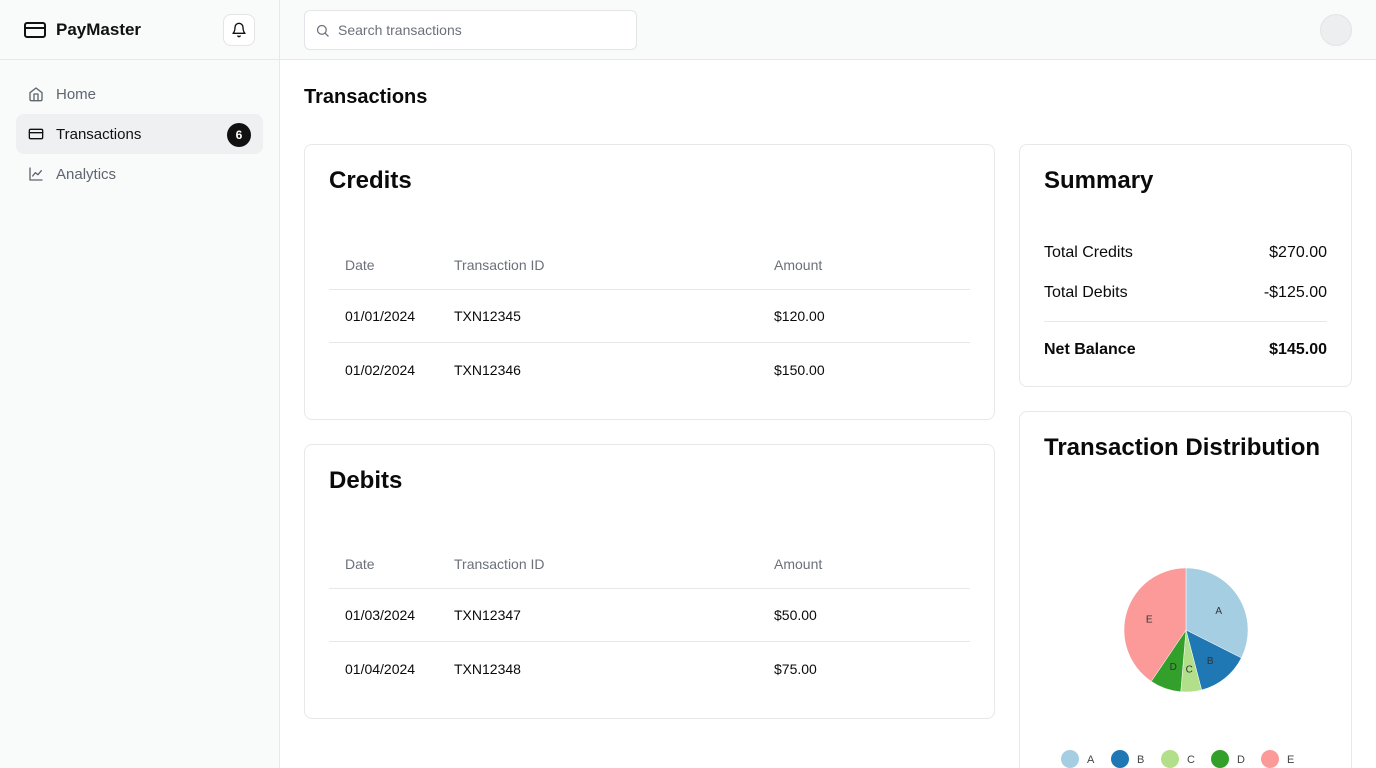 The height and width of the screenshot is (768, 1376). Describe the element at coordinates (76, 94) in the screenshot. I see `sidebar-item-label: Home` at that location.